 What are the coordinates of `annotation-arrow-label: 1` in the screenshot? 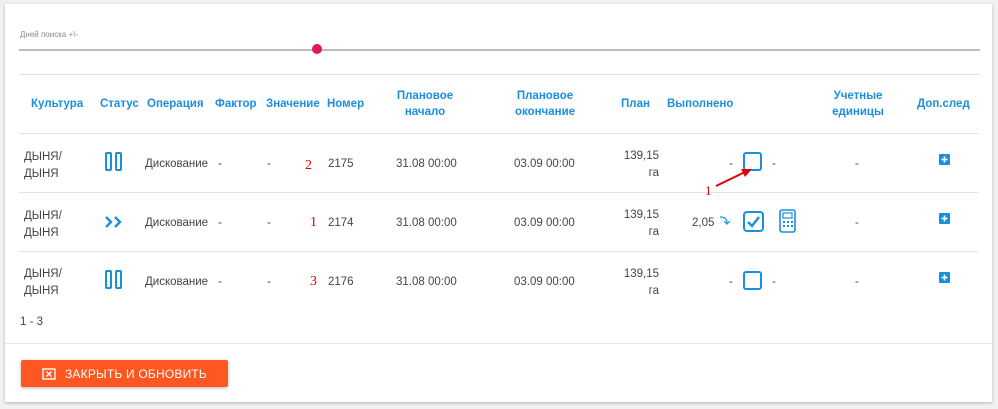 It's located at (708, 190).